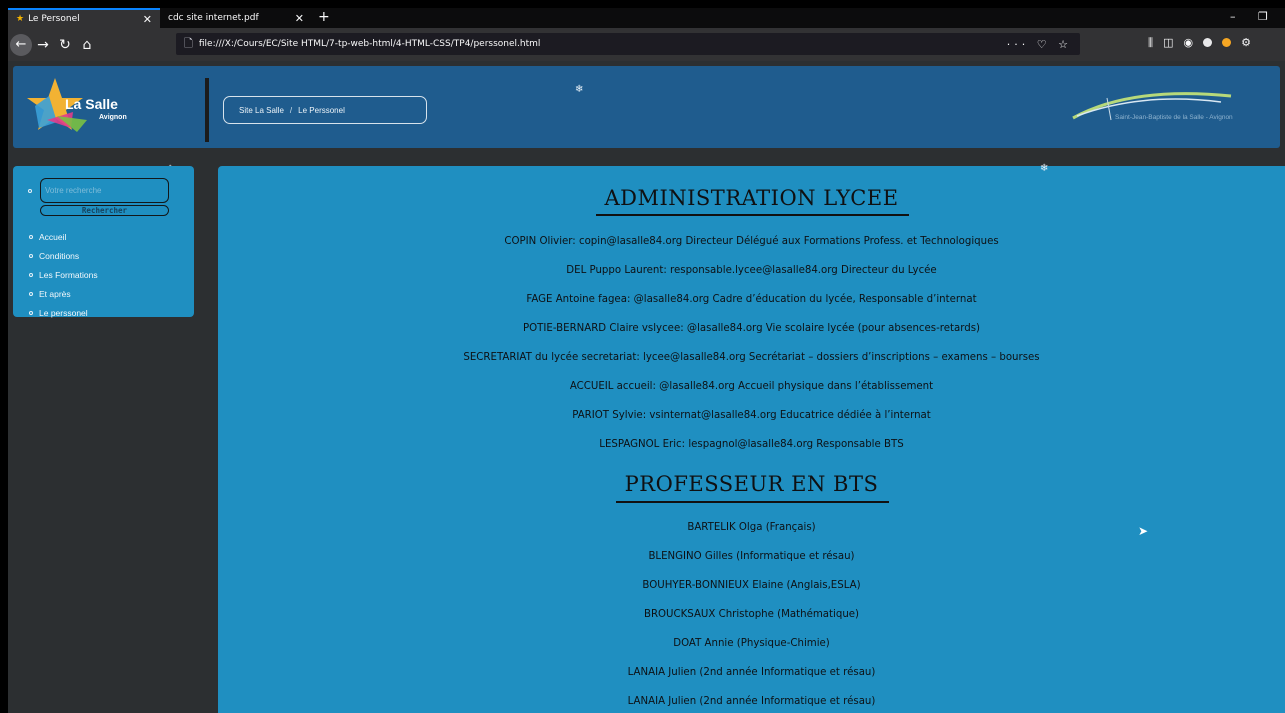 This screenshot has height=713, width=1285. I want to click on tab-cdc-pdf: cdc site internet.pdf ✕, so click(236, 18).